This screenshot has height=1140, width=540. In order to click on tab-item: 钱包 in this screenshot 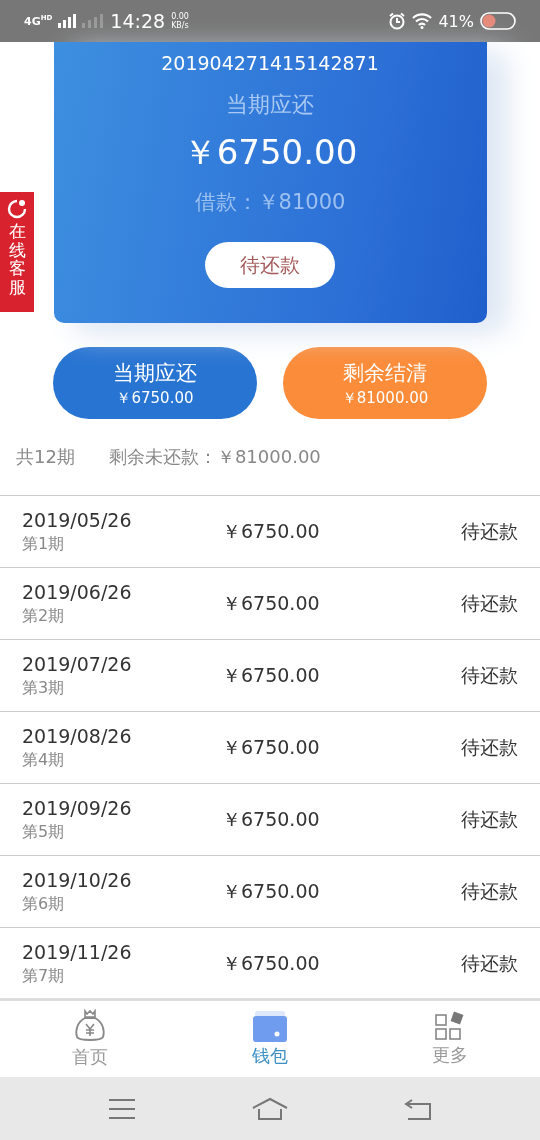, I will do `click(270, 1039)`.